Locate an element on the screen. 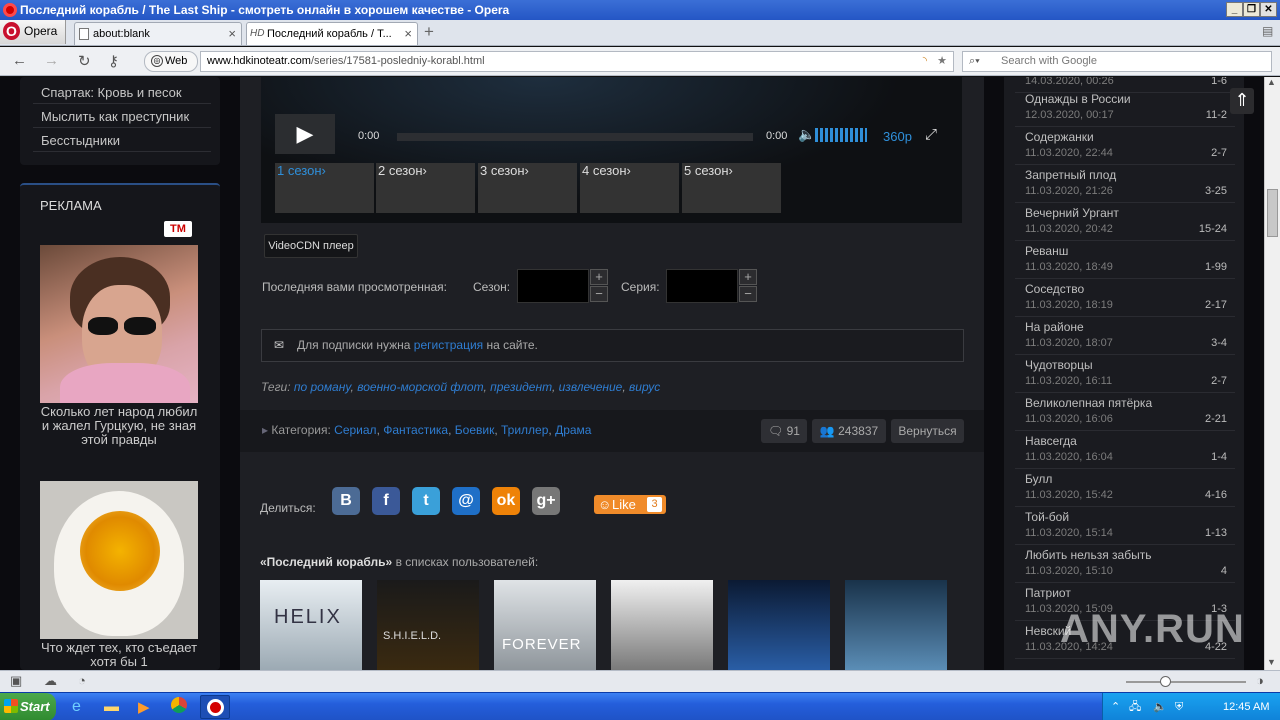 The width and height of the screenshot is (1280, 720). left-menu-item: Спартак: Кровь и песок is located at coordinates (122, 93).